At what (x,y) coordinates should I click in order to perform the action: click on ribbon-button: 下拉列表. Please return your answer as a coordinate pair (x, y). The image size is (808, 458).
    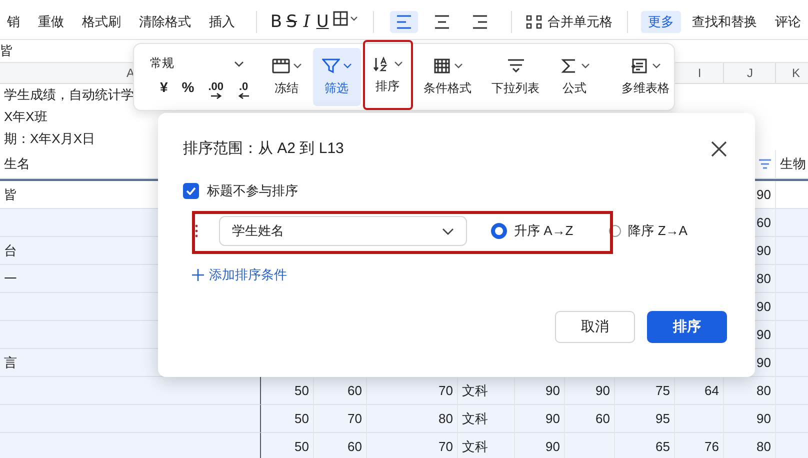
    Looking at the image, I should click on (515, 77).